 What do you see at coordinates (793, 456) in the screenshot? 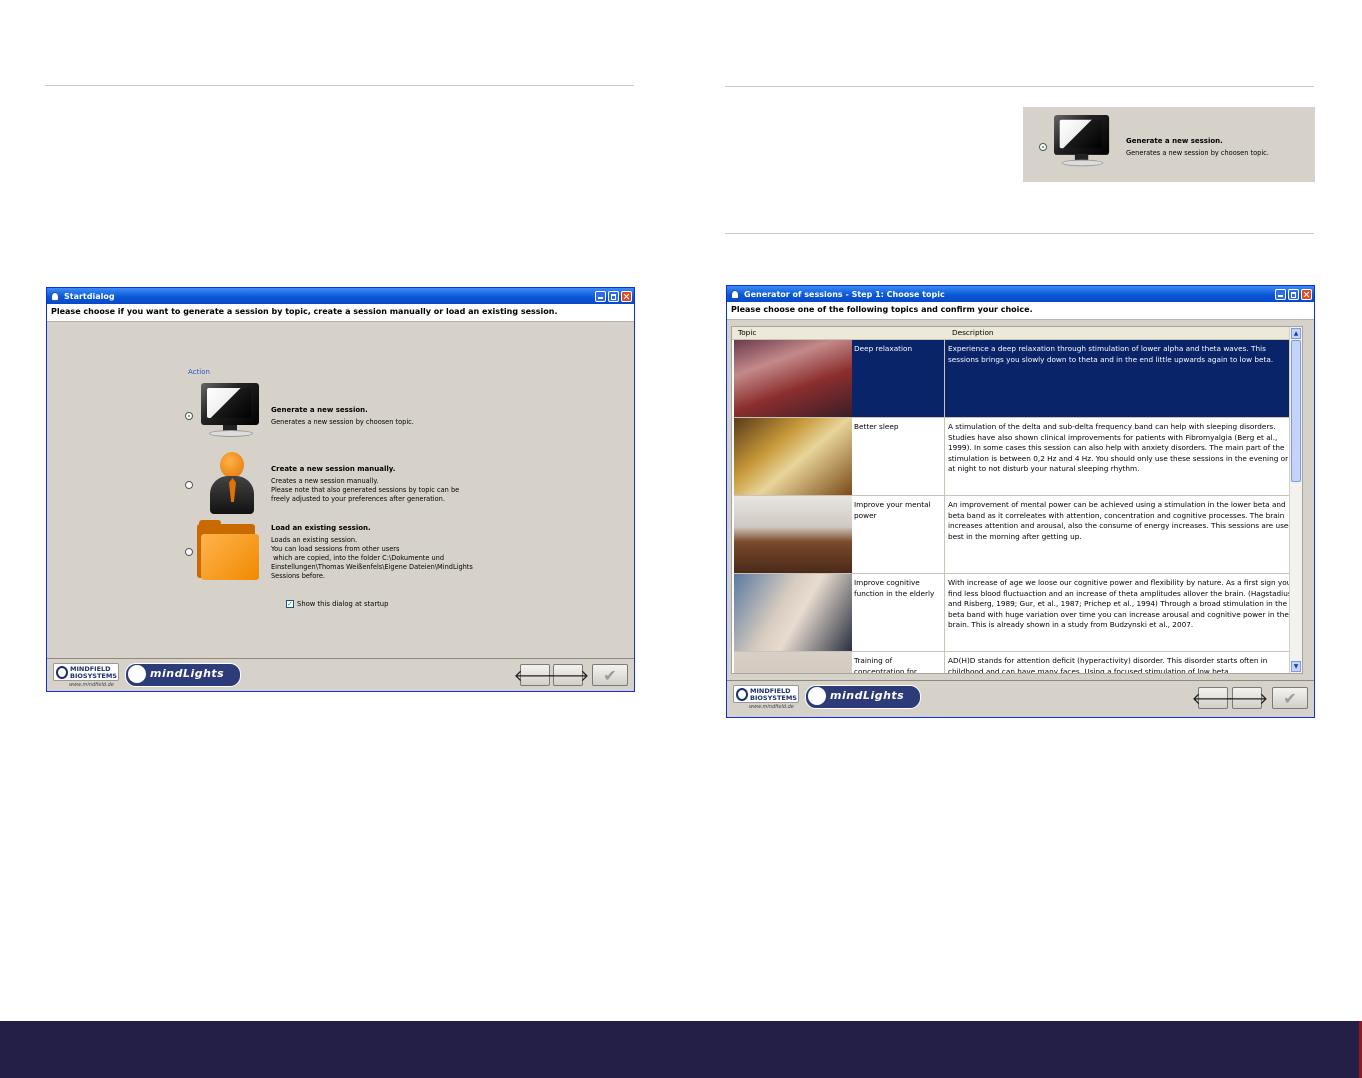
I see `sleep-photo` at bounding box center [793, 456].